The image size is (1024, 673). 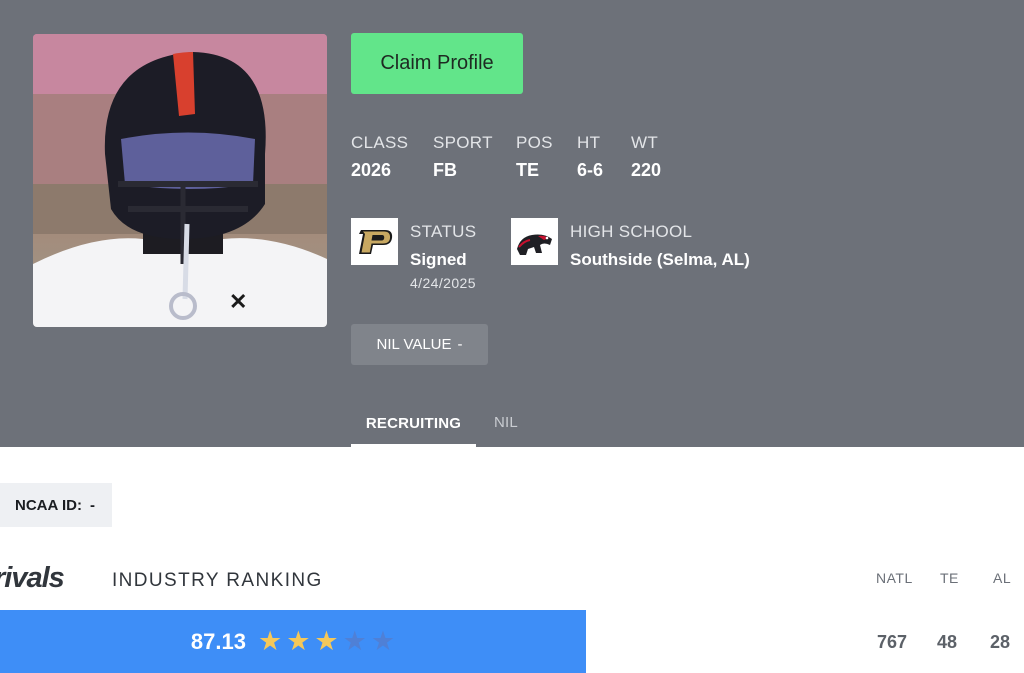 I want to click on status-value: Signed, so click(x=438, y=259).